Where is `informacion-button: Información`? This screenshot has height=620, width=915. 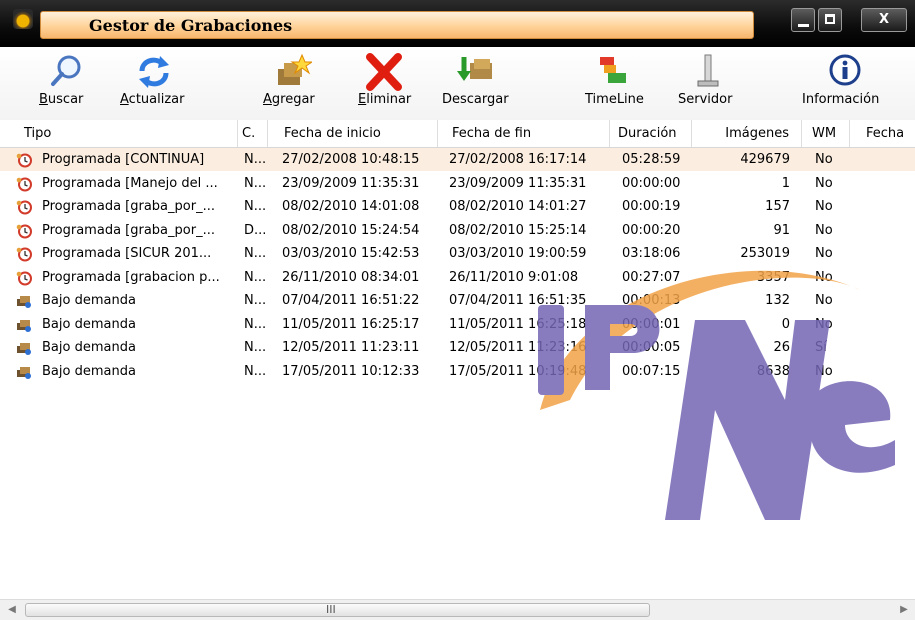
informacion-button: Información is located at coordinates (847, 83).